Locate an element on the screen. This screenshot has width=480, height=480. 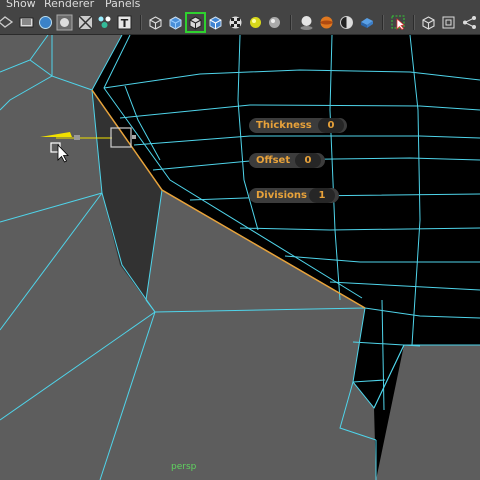
offset-label: Offset is located at coordinates (273, 160).